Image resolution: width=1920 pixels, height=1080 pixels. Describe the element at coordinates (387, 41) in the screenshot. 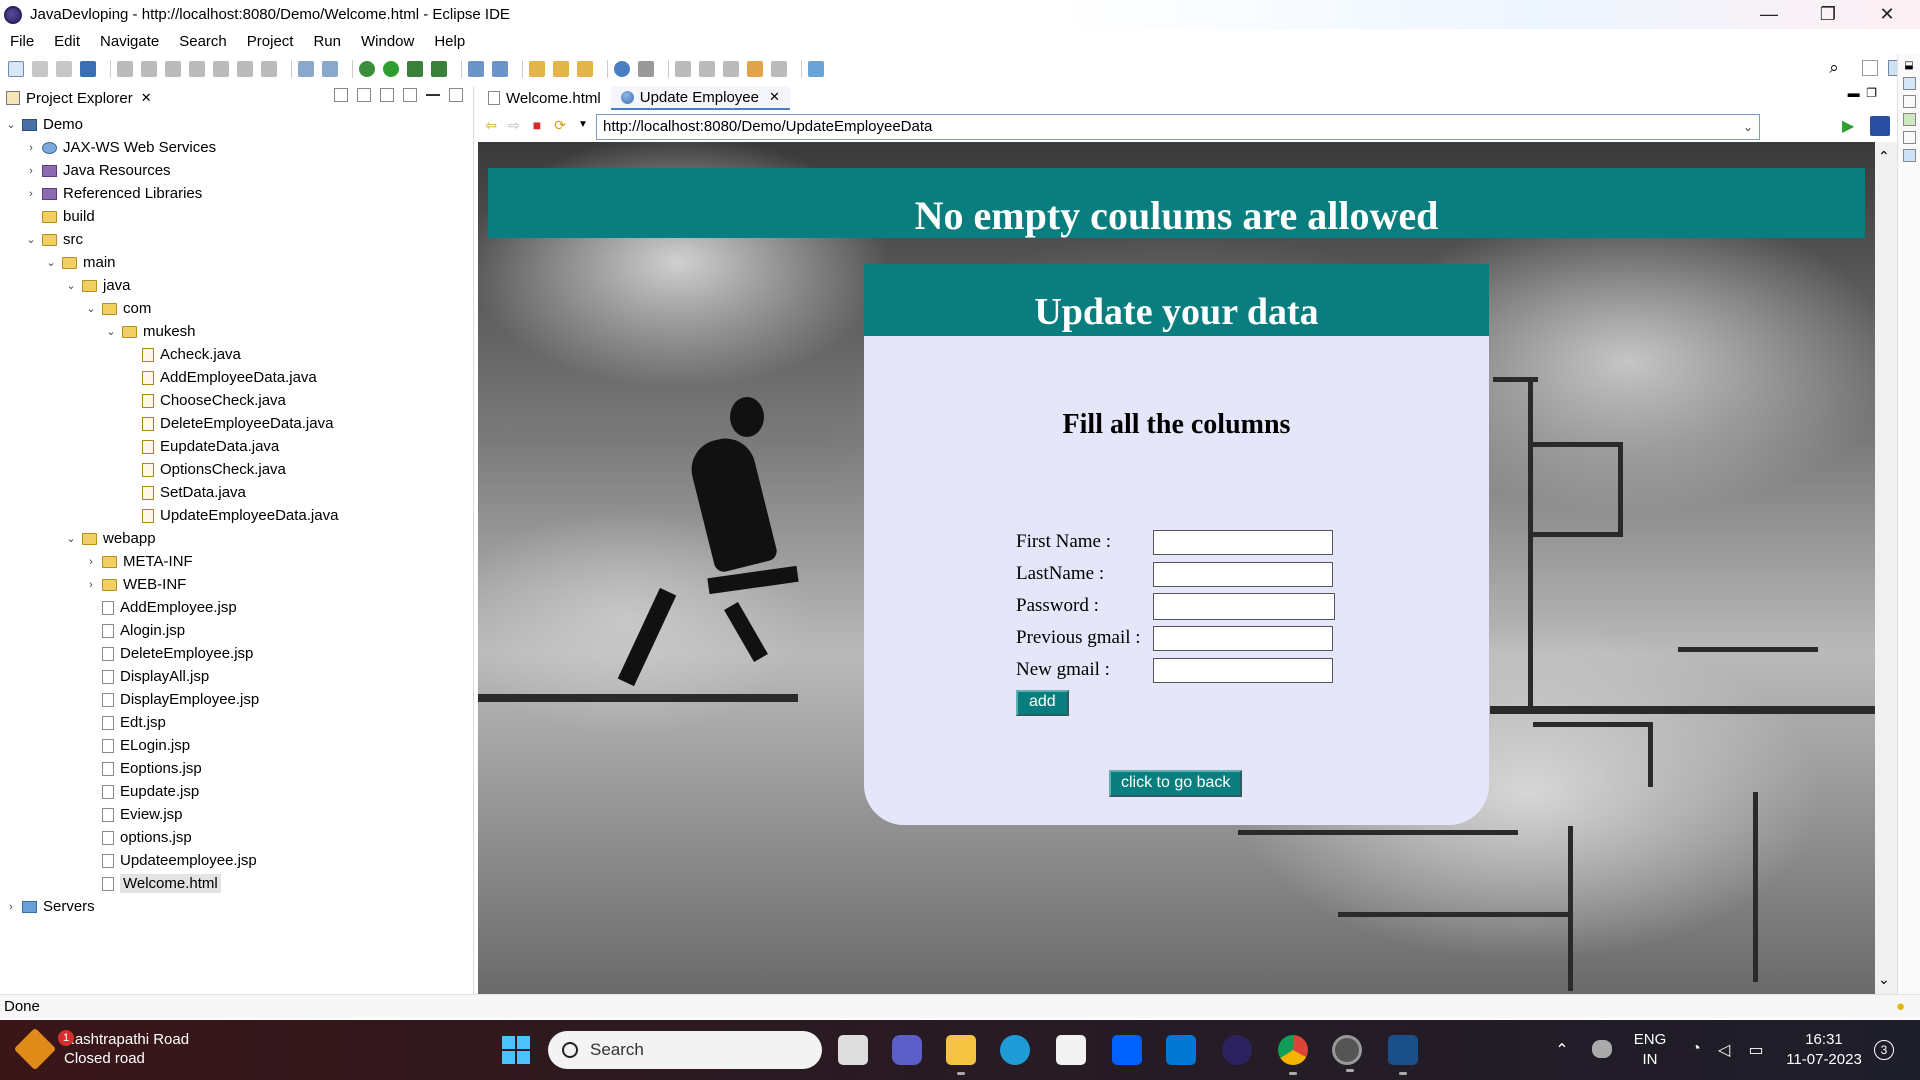

I see `menu-window: Window` at that location.